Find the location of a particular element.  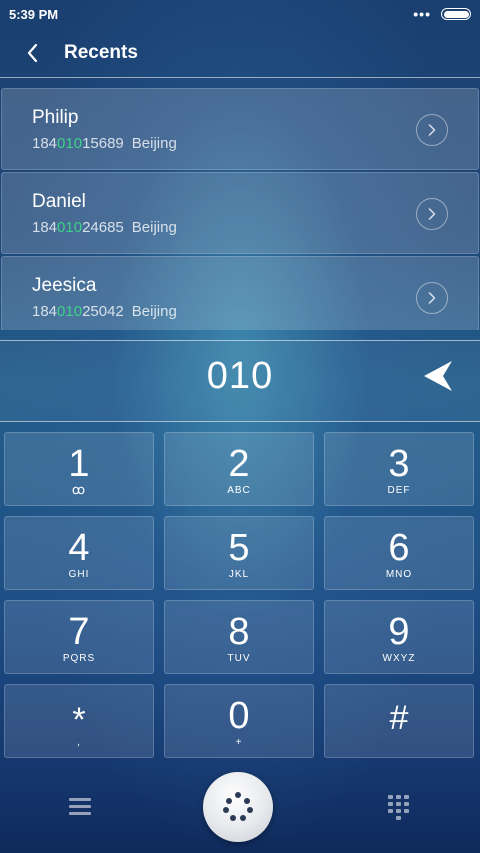

key-6: 6 MNO is located at coordinates (399, 553).